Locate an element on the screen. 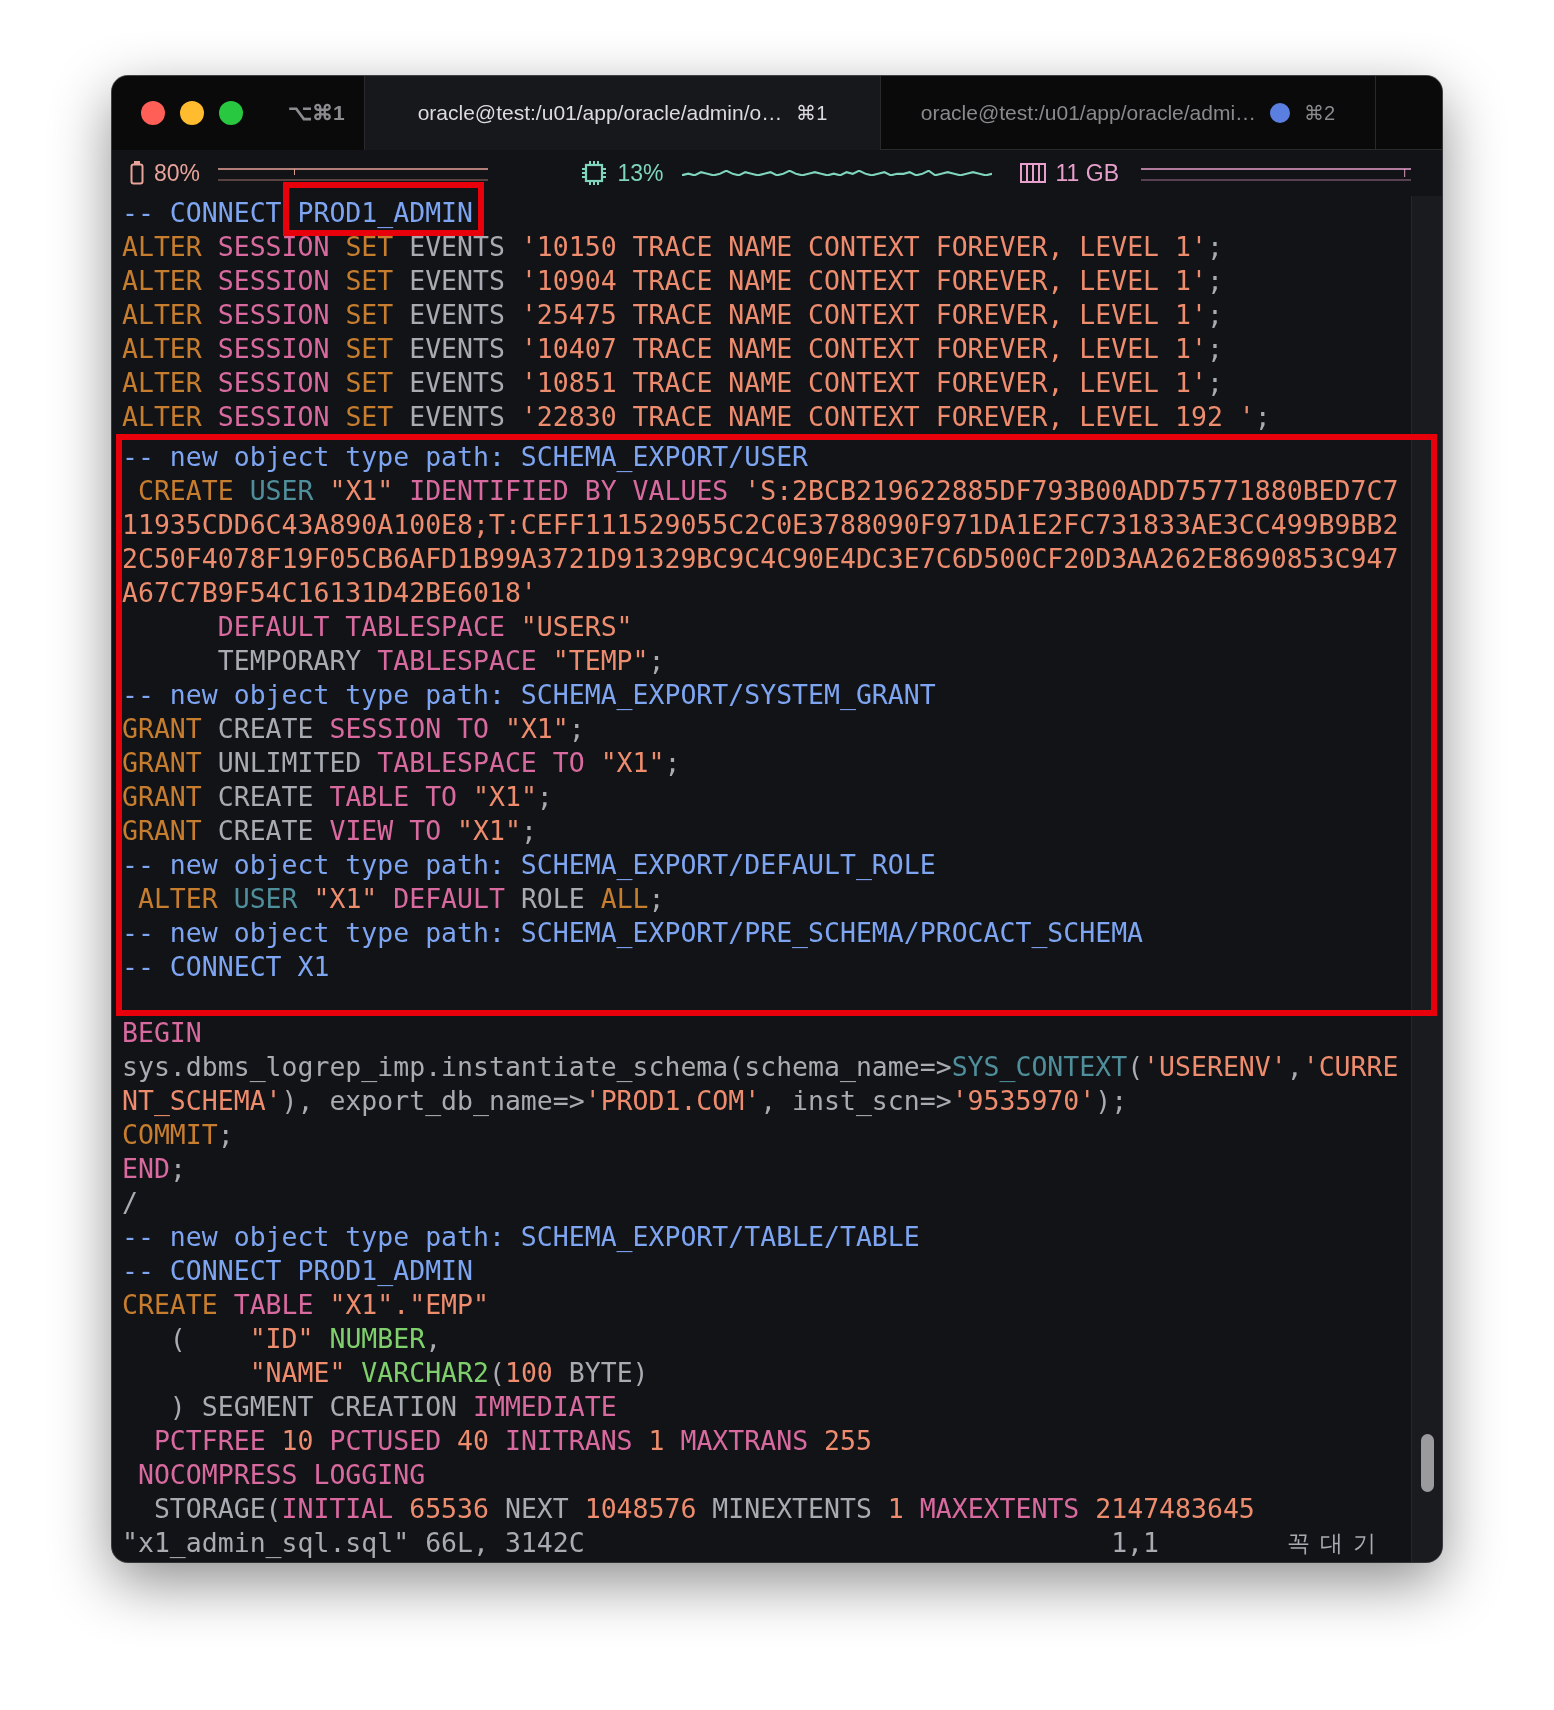 The height and width of the screenshot is (1710, 1554). code-line: -- CONNECT X1 is located at coordinates (226, 966).